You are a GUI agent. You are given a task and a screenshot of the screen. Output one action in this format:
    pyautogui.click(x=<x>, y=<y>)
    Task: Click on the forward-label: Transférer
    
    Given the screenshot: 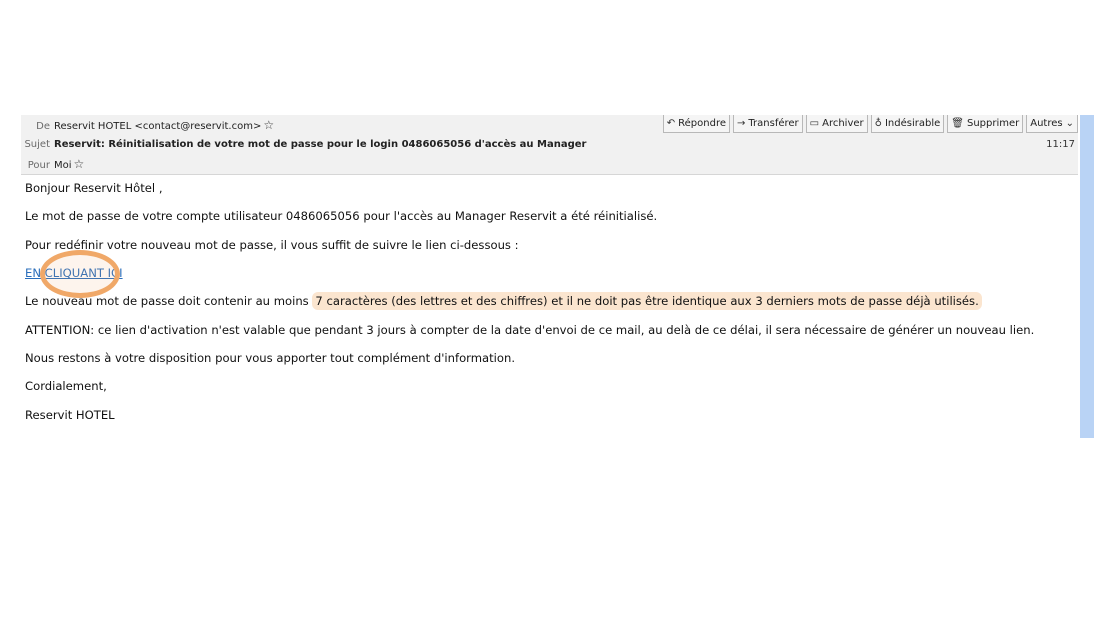 What is the action you would take?
    pyautogui.click(x=773, y=123)
    